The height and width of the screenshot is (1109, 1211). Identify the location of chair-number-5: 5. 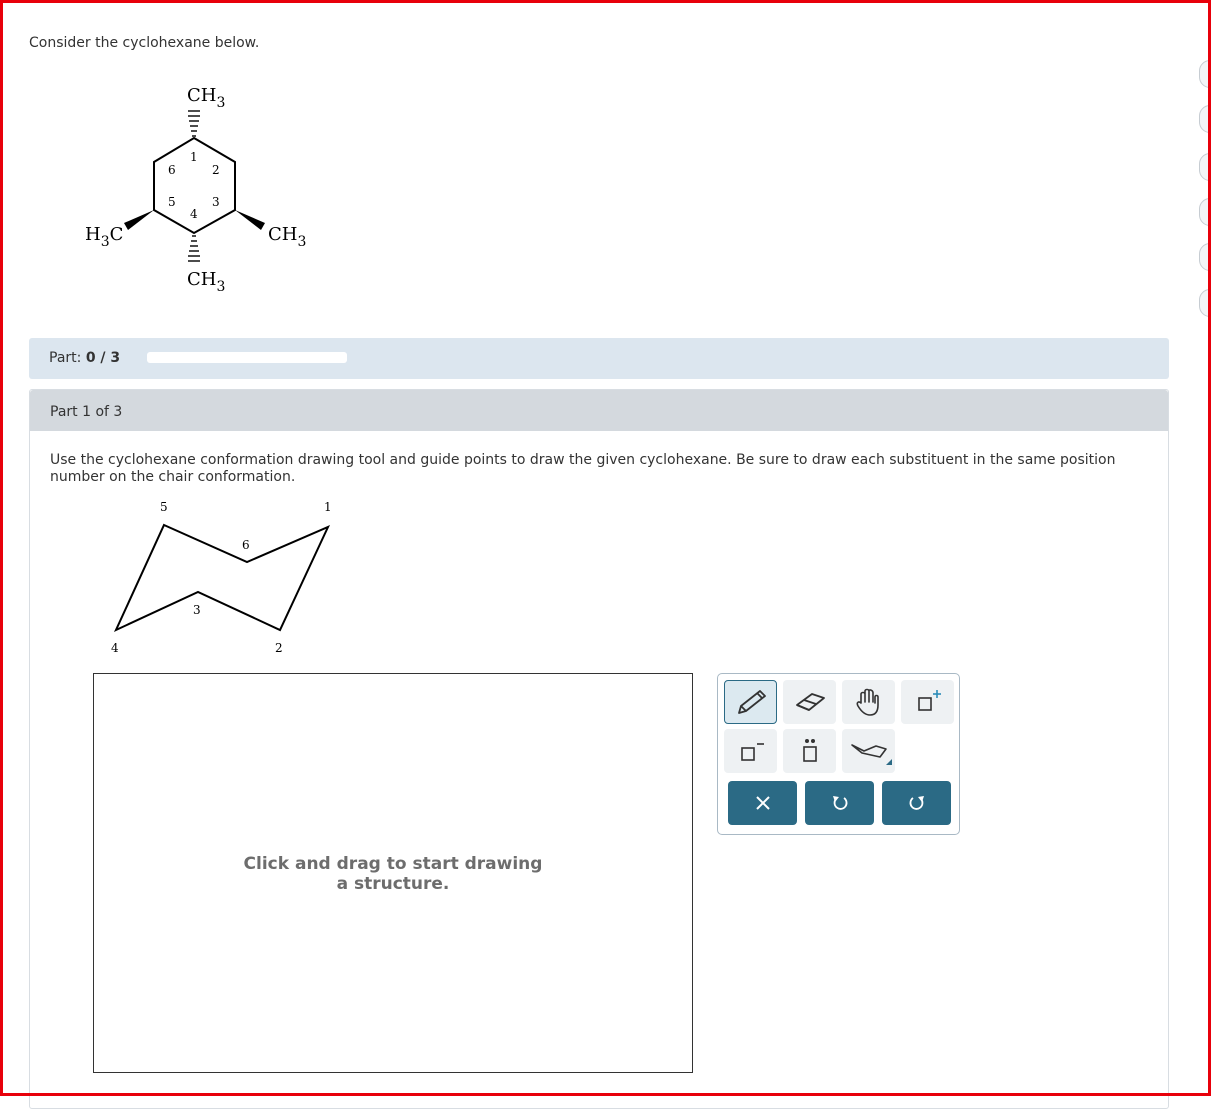
(164, 507).